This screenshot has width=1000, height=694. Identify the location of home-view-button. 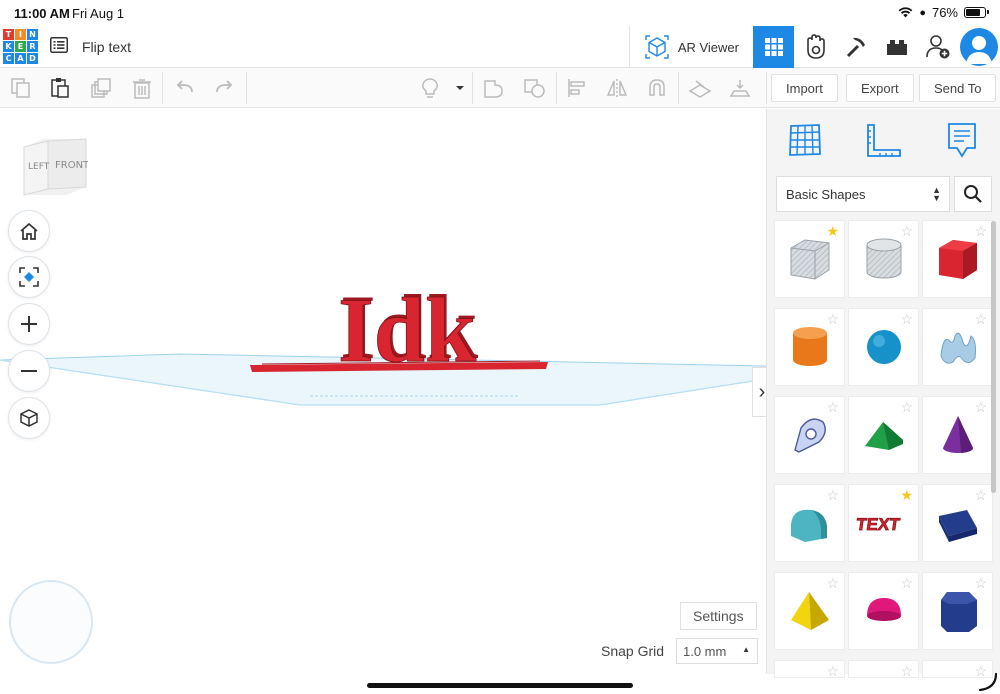
(29, 231).